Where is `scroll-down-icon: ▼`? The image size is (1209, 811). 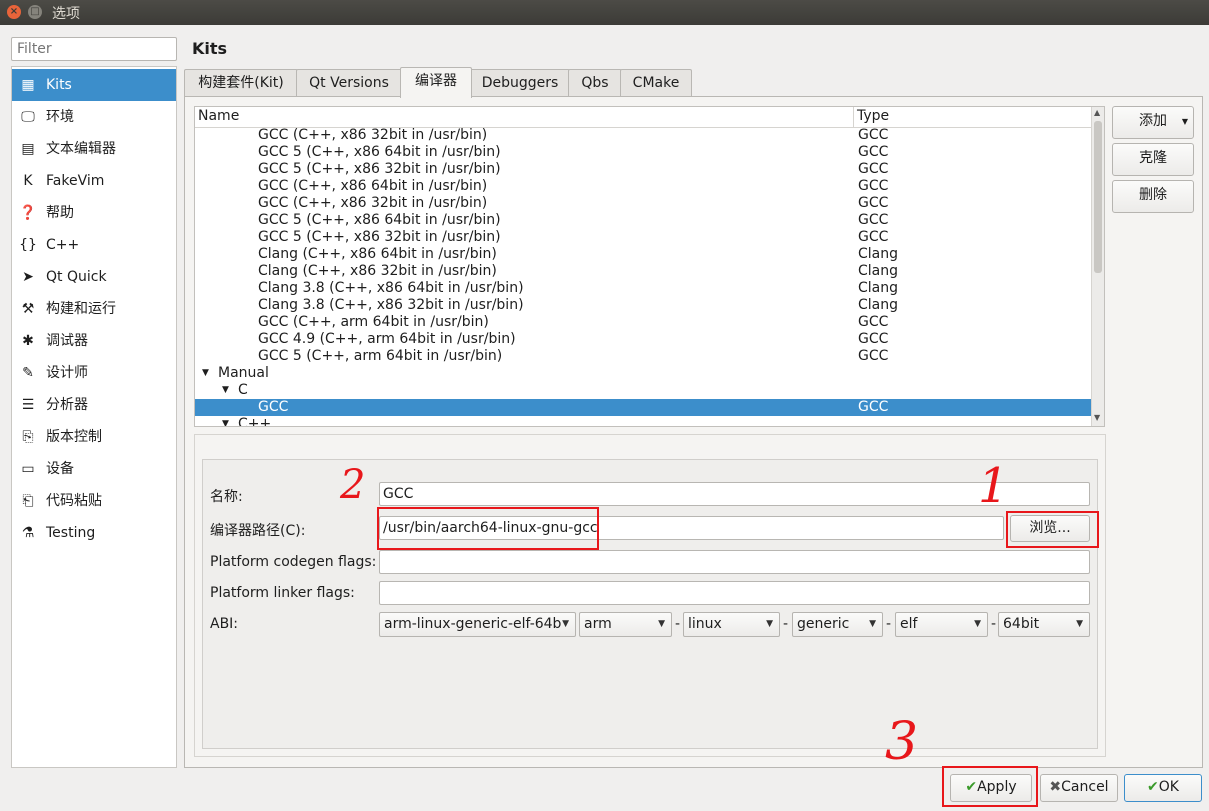
scroll-down-icon: ▼ is located at coordinates (1097, 417).